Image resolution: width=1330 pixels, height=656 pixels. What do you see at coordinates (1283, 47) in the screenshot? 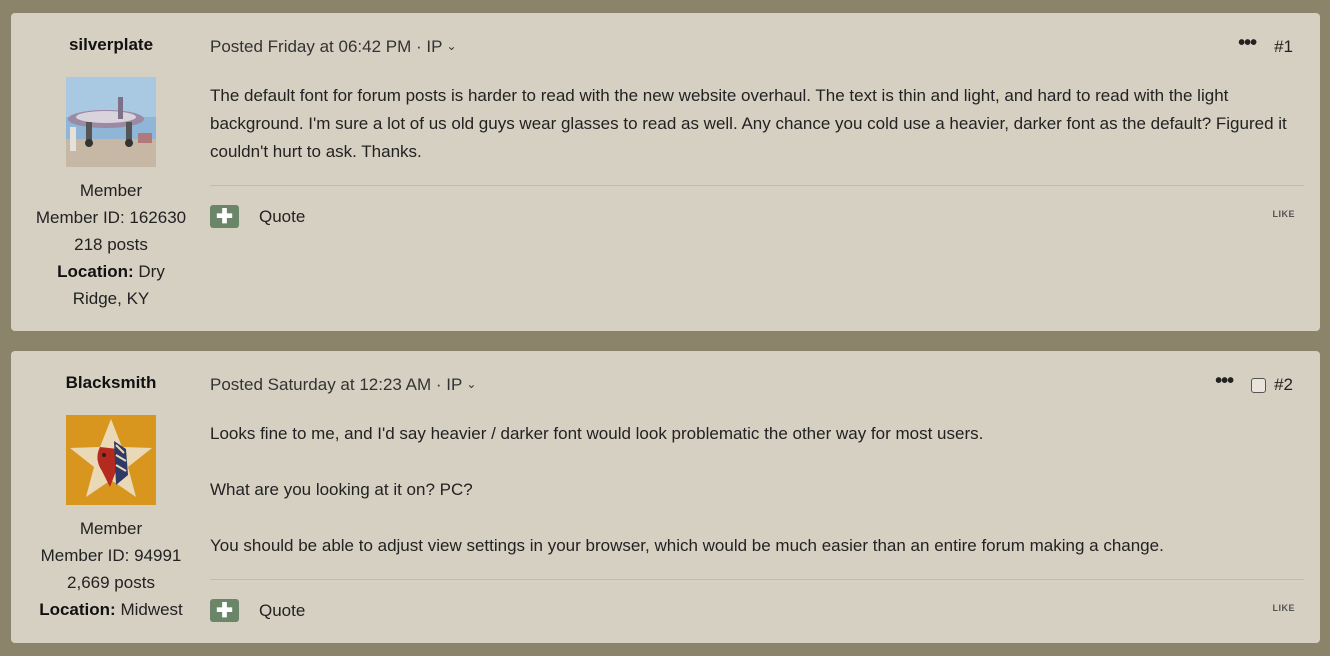
I see `post-number: #1` at bounding box center [1283, 47].